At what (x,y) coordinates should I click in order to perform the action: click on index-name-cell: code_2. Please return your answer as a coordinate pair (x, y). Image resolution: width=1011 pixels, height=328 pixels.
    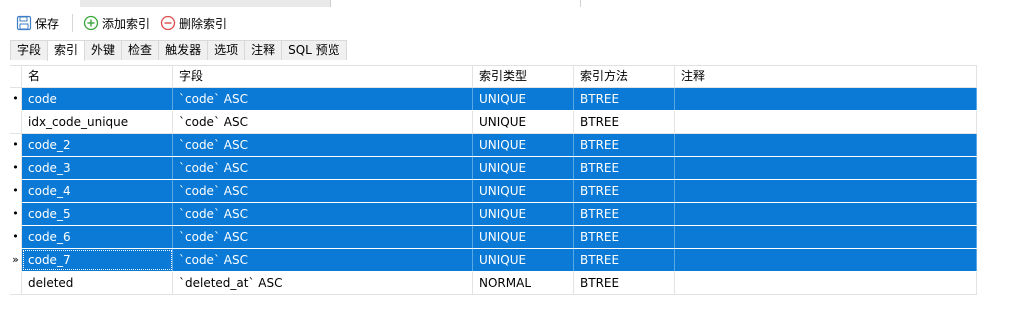
    Looking at the image, I should click on (97, 145).